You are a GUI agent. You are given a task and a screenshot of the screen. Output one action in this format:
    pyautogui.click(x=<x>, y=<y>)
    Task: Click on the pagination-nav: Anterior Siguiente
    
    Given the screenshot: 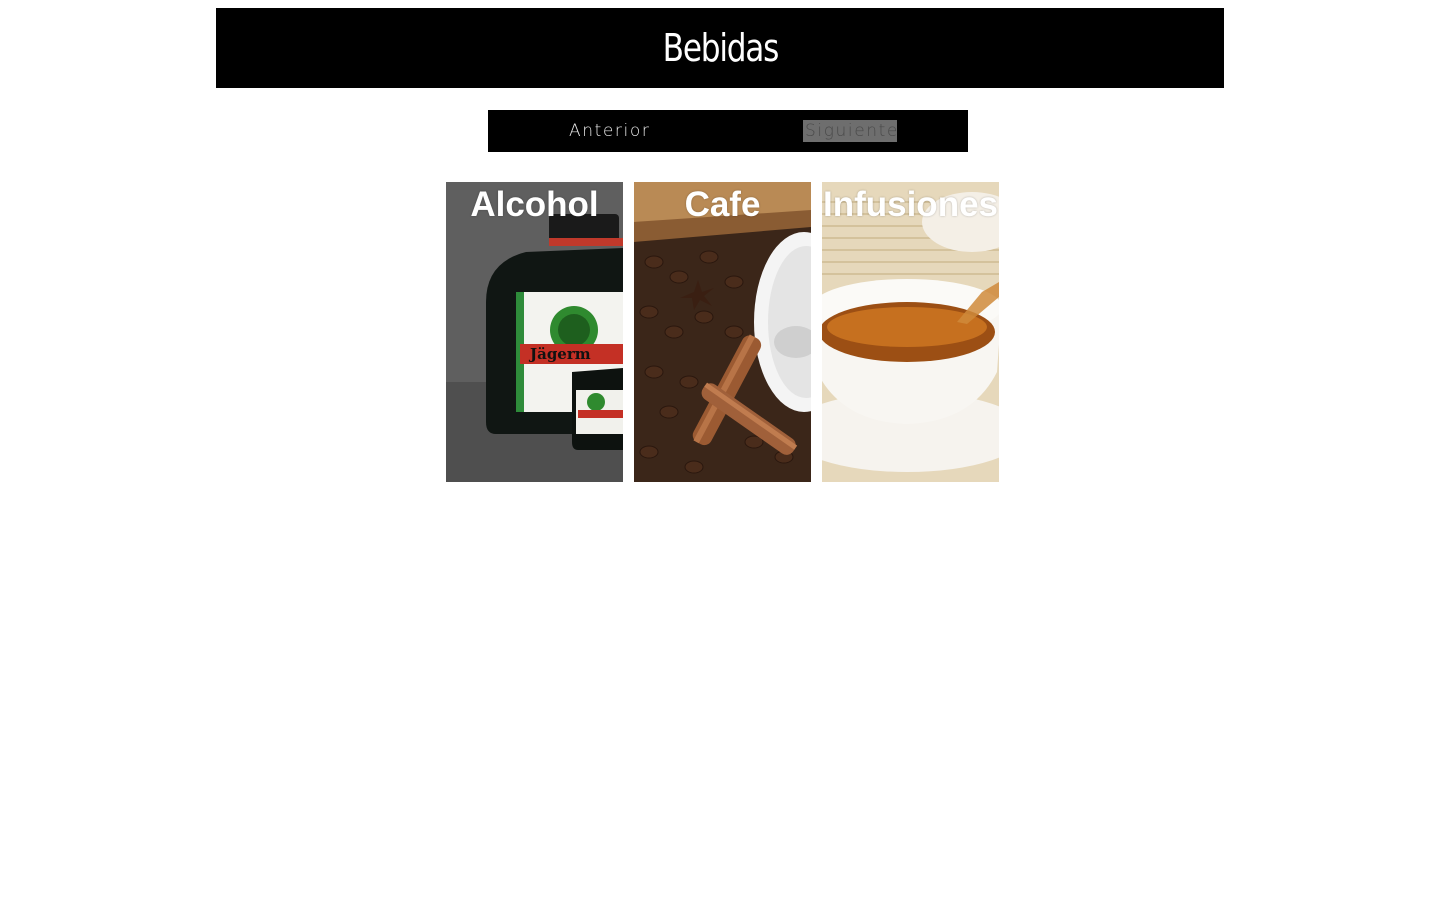 What is the action you would take?
    pyautogui.click(x=728, y=131)
    